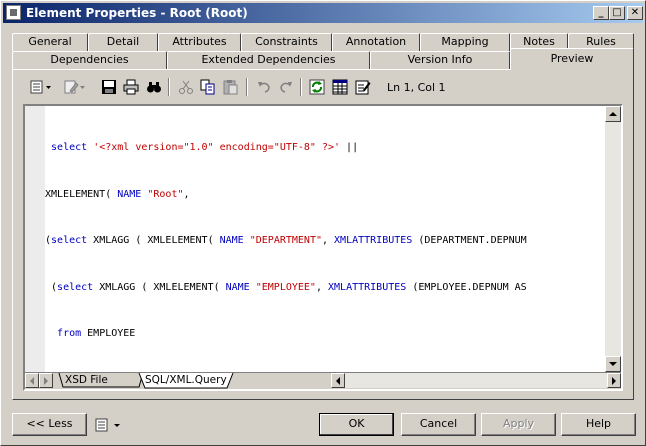 Image resolution: width=646 pixels, height=446 pixels. I want to click on window-title: Element Properties - Root (Root), so click(137, 13).